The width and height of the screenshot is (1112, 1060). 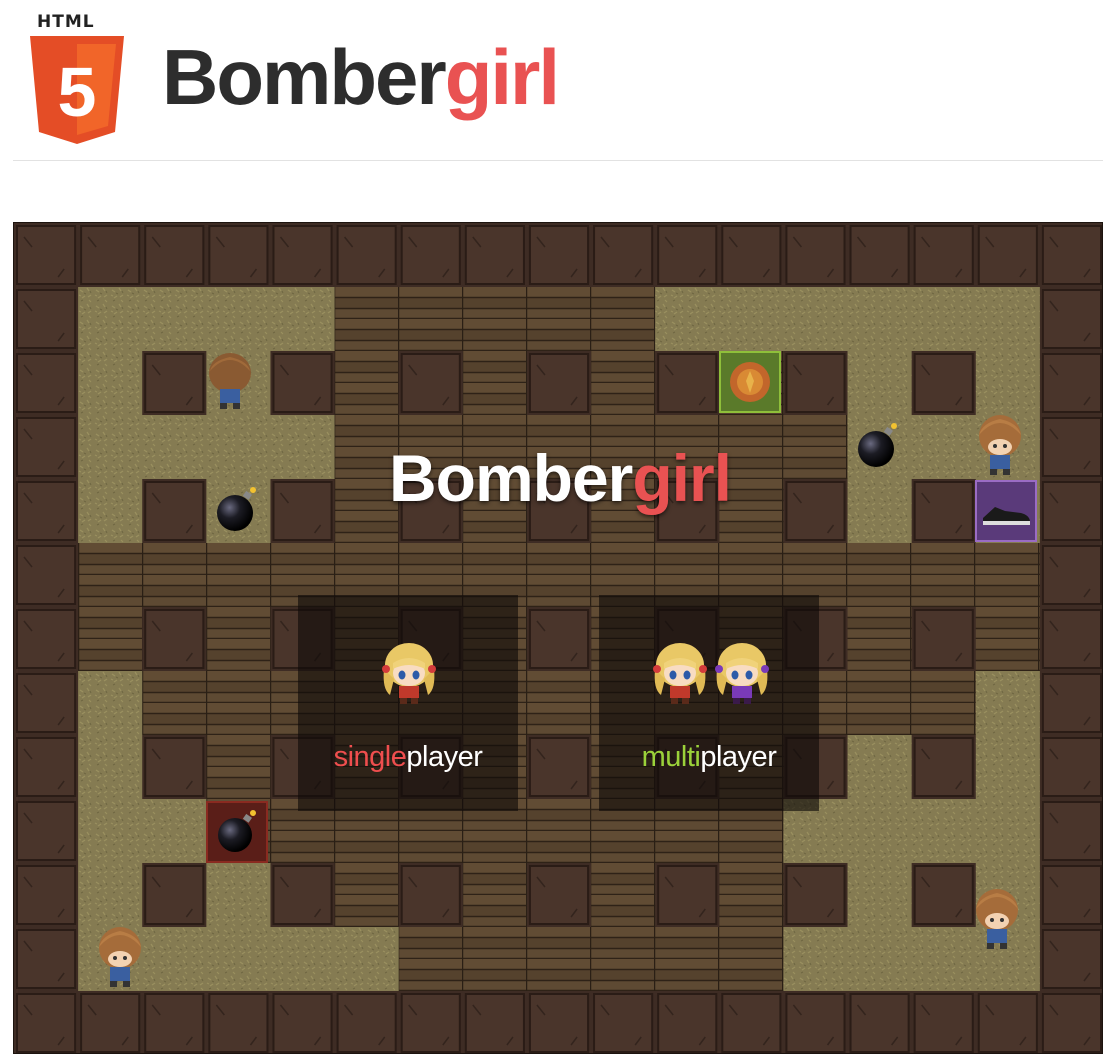 I want to click on girl-sprite, so click(x=409, y=673).